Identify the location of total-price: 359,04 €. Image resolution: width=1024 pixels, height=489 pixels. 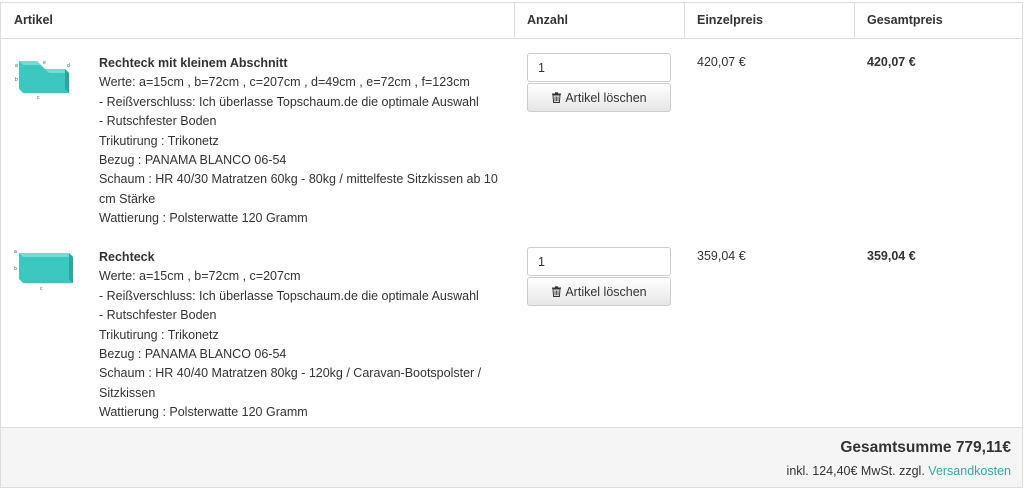
(891, 256).